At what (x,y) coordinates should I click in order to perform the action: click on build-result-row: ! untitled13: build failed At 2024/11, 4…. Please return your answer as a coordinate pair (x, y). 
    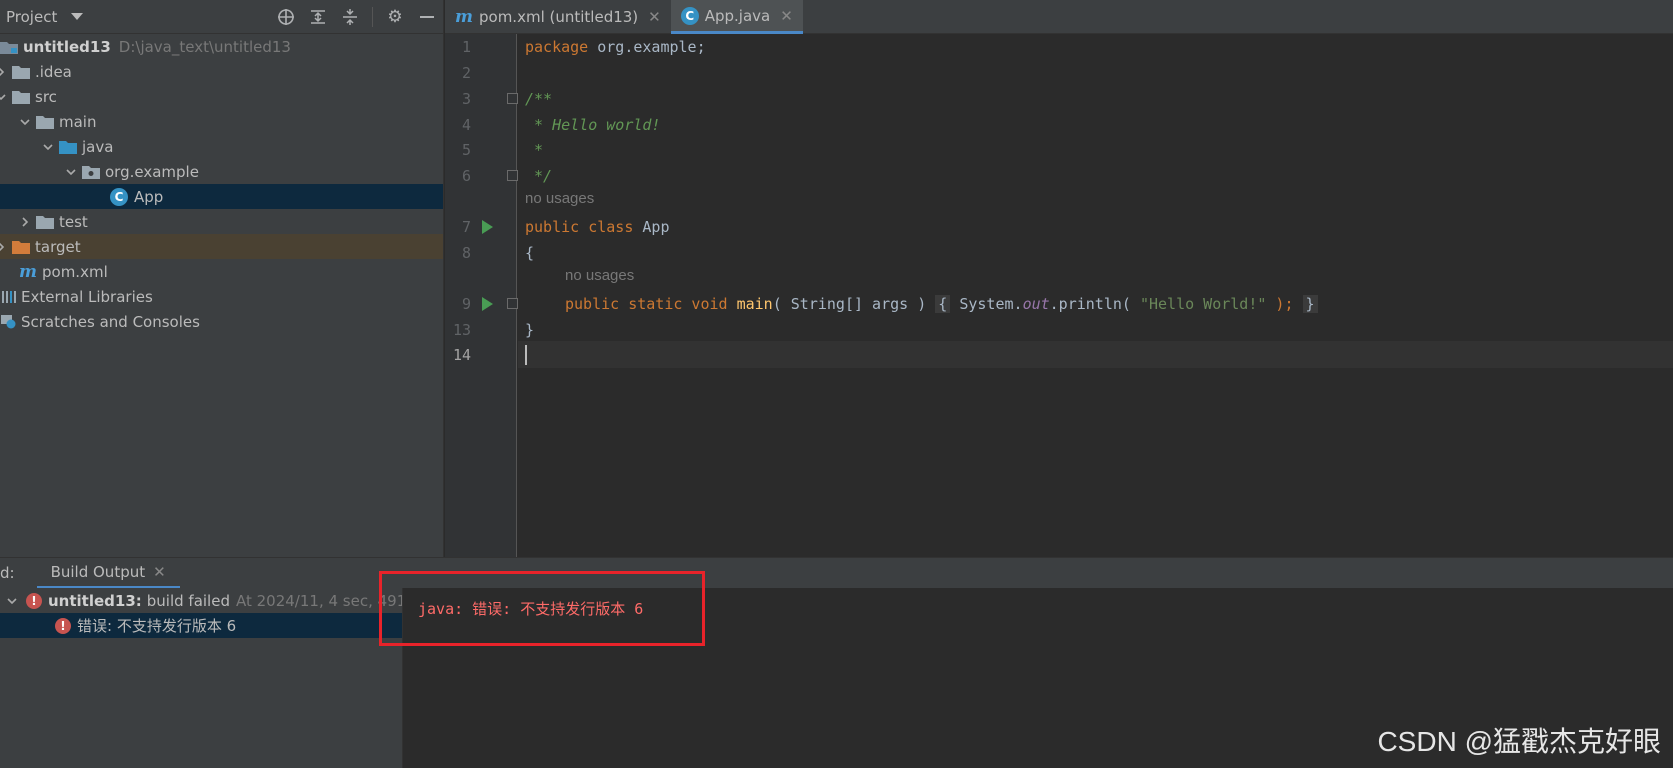
    Looking at the image, I should click on (201, 600).